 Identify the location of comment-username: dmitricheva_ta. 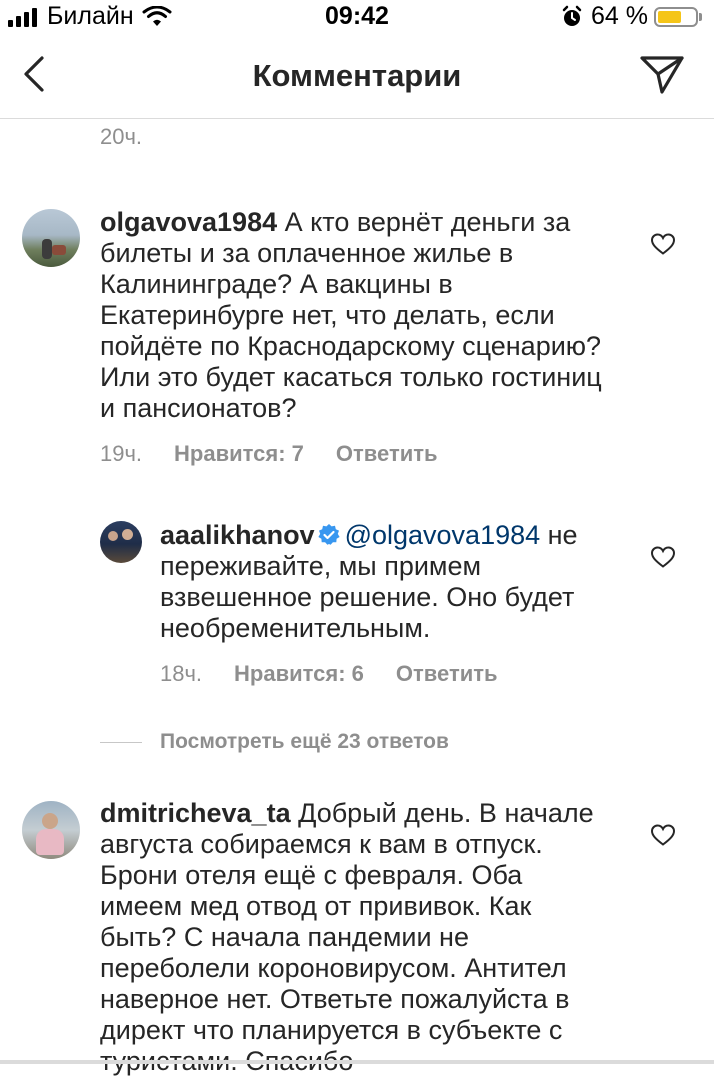
(195, 813).